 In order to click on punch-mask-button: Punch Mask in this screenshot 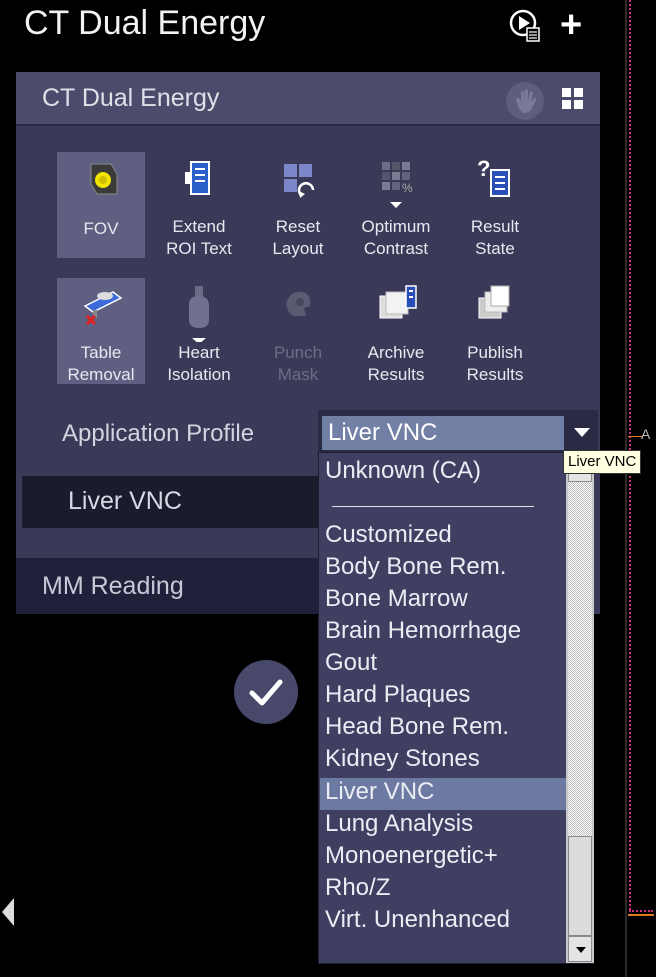, I will do `click(298, 331)`.